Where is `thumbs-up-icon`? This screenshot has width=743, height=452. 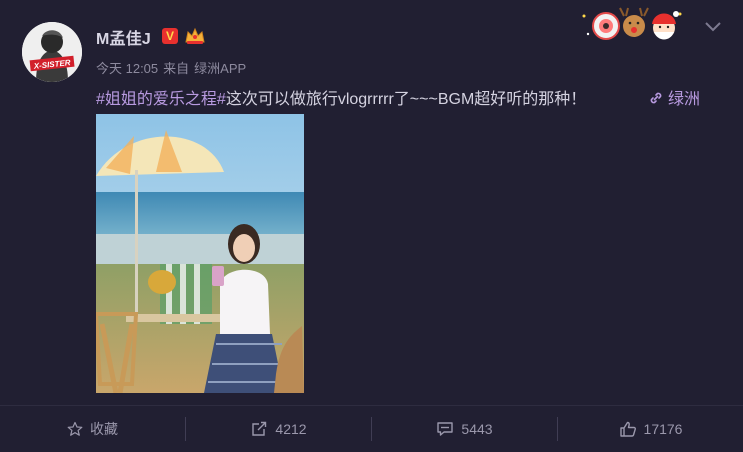 thumbs-up-icon is located at coordinates (627, 429).